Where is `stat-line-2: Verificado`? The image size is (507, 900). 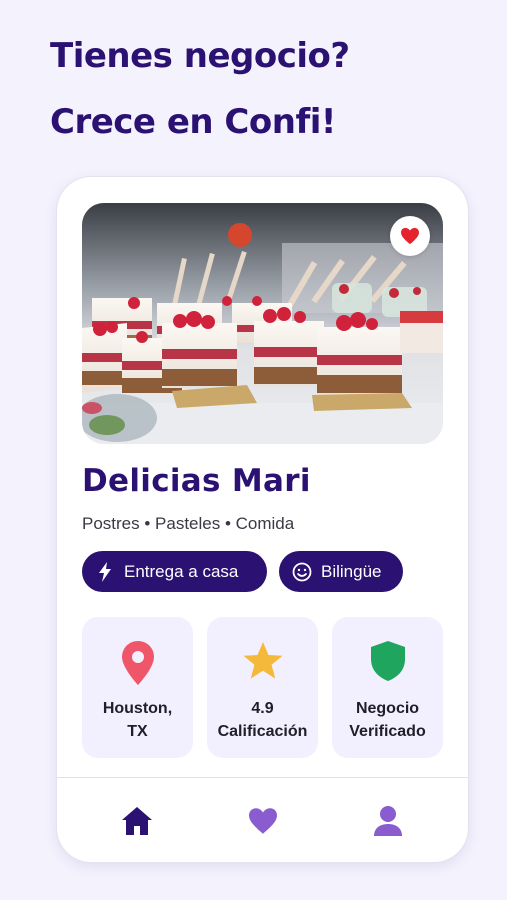 stat-line-2: Verificado is located at coordinates (387, 731).